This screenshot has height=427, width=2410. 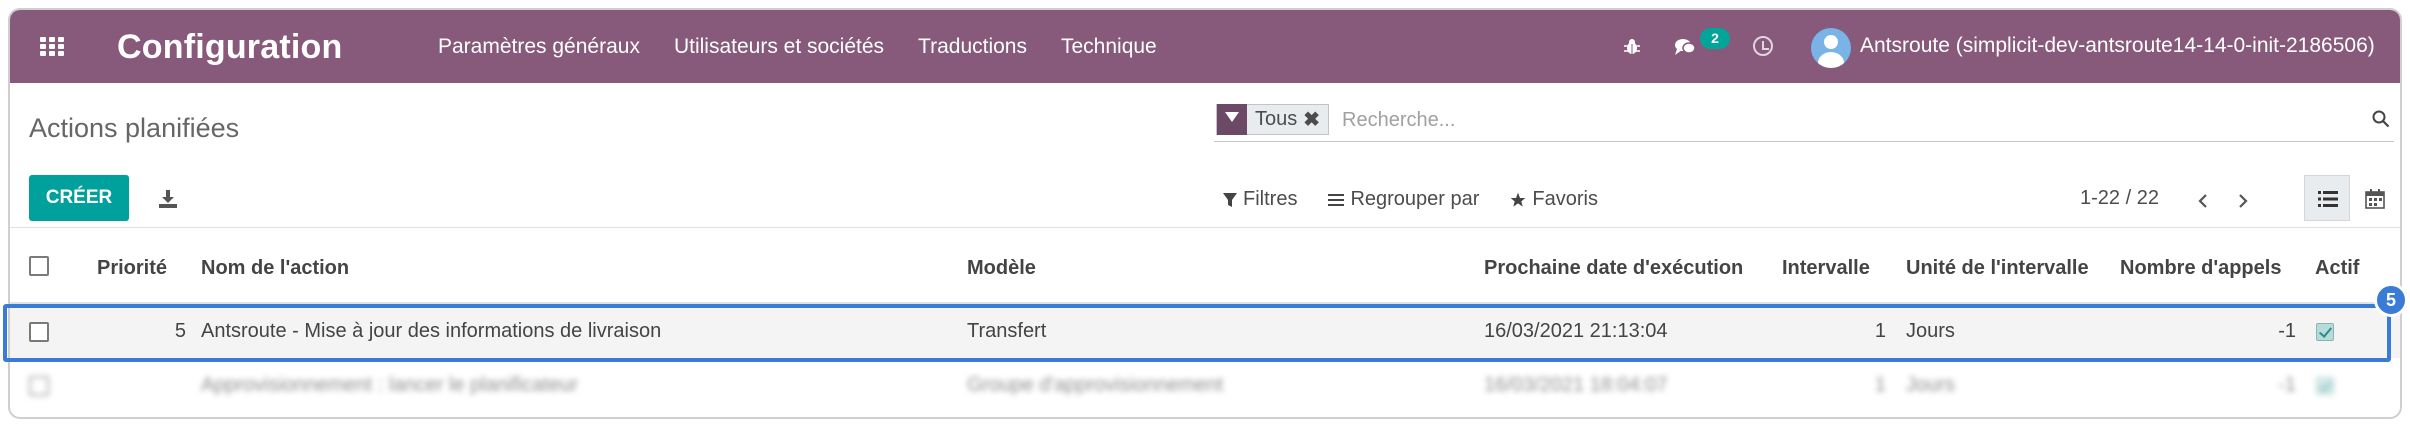 What do you see at coordinates (2203, 201) in the screenshot?
I see `pager-previous-icon` at bounding box center [2203, 201].